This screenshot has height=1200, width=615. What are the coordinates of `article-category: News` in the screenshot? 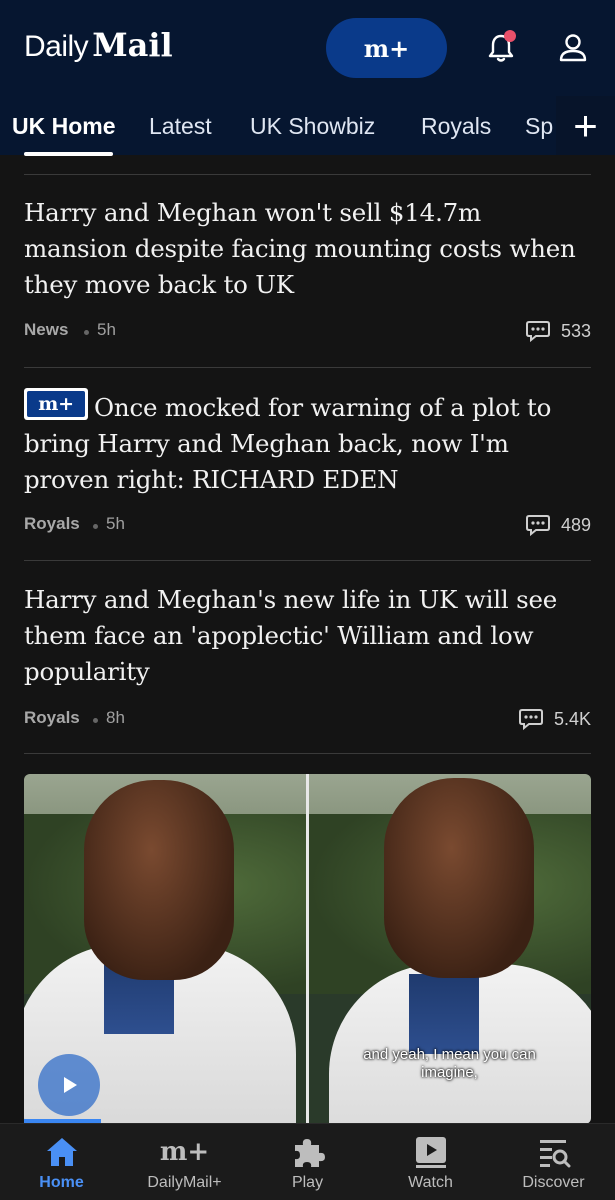 It's located at (46, 330).